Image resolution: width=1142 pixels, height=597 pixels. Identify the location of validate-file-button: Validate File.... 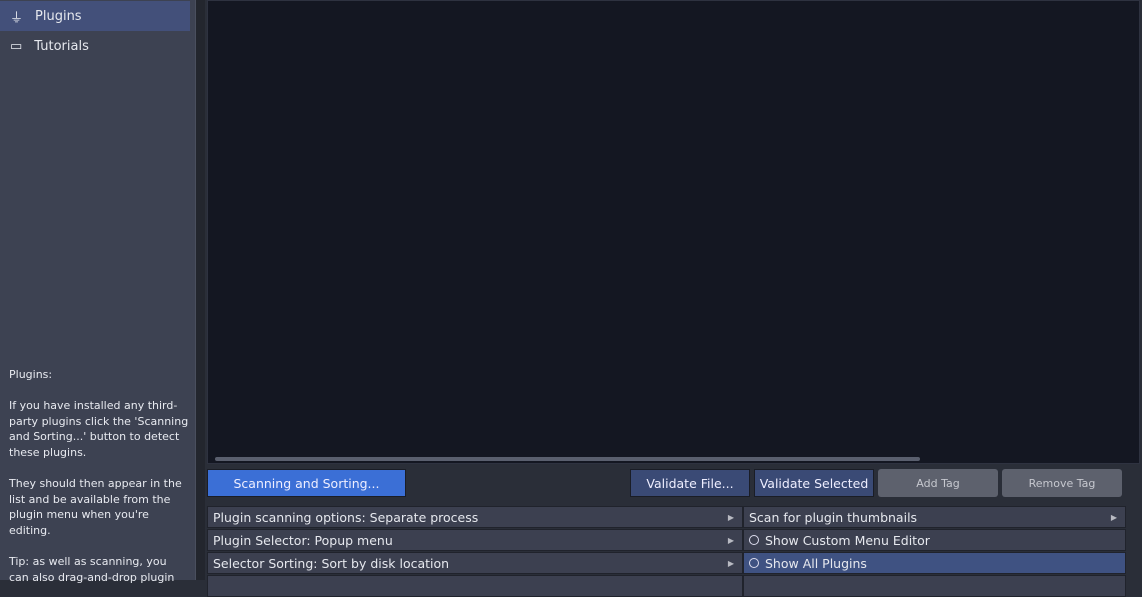
(690, 483).